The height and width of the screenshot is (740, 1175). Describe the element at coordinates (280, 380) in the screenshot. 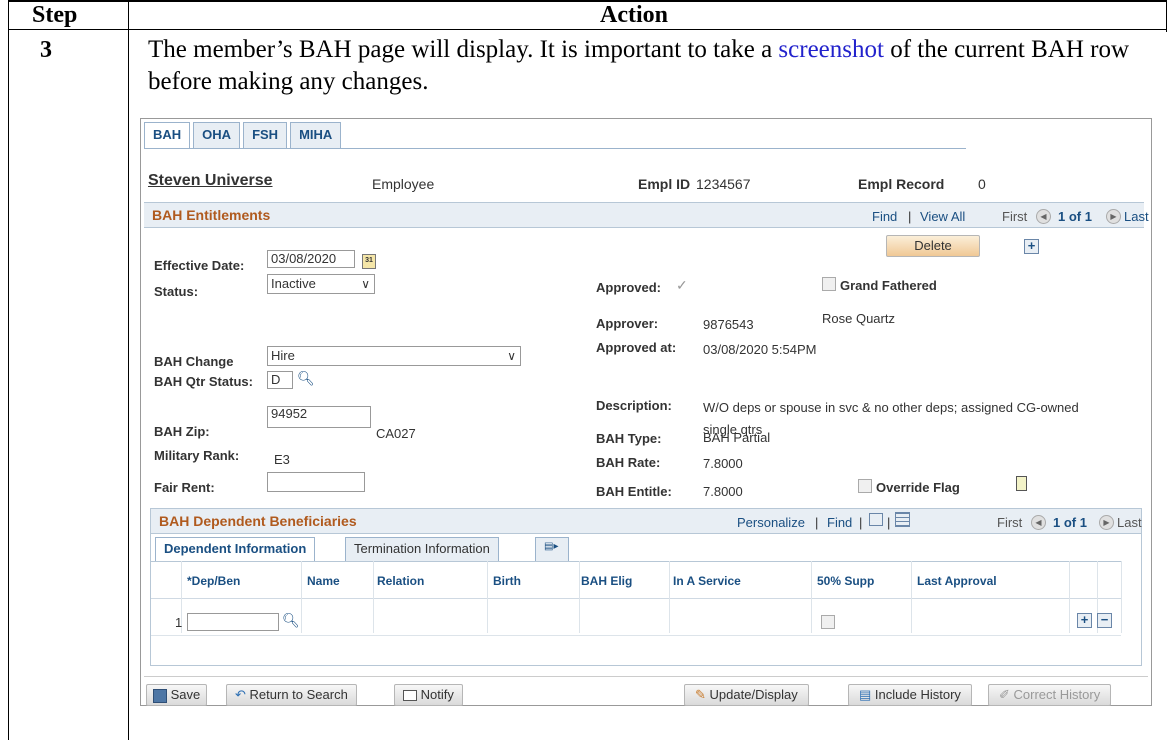

I see `bah-qtr-status-field: D` at that location.